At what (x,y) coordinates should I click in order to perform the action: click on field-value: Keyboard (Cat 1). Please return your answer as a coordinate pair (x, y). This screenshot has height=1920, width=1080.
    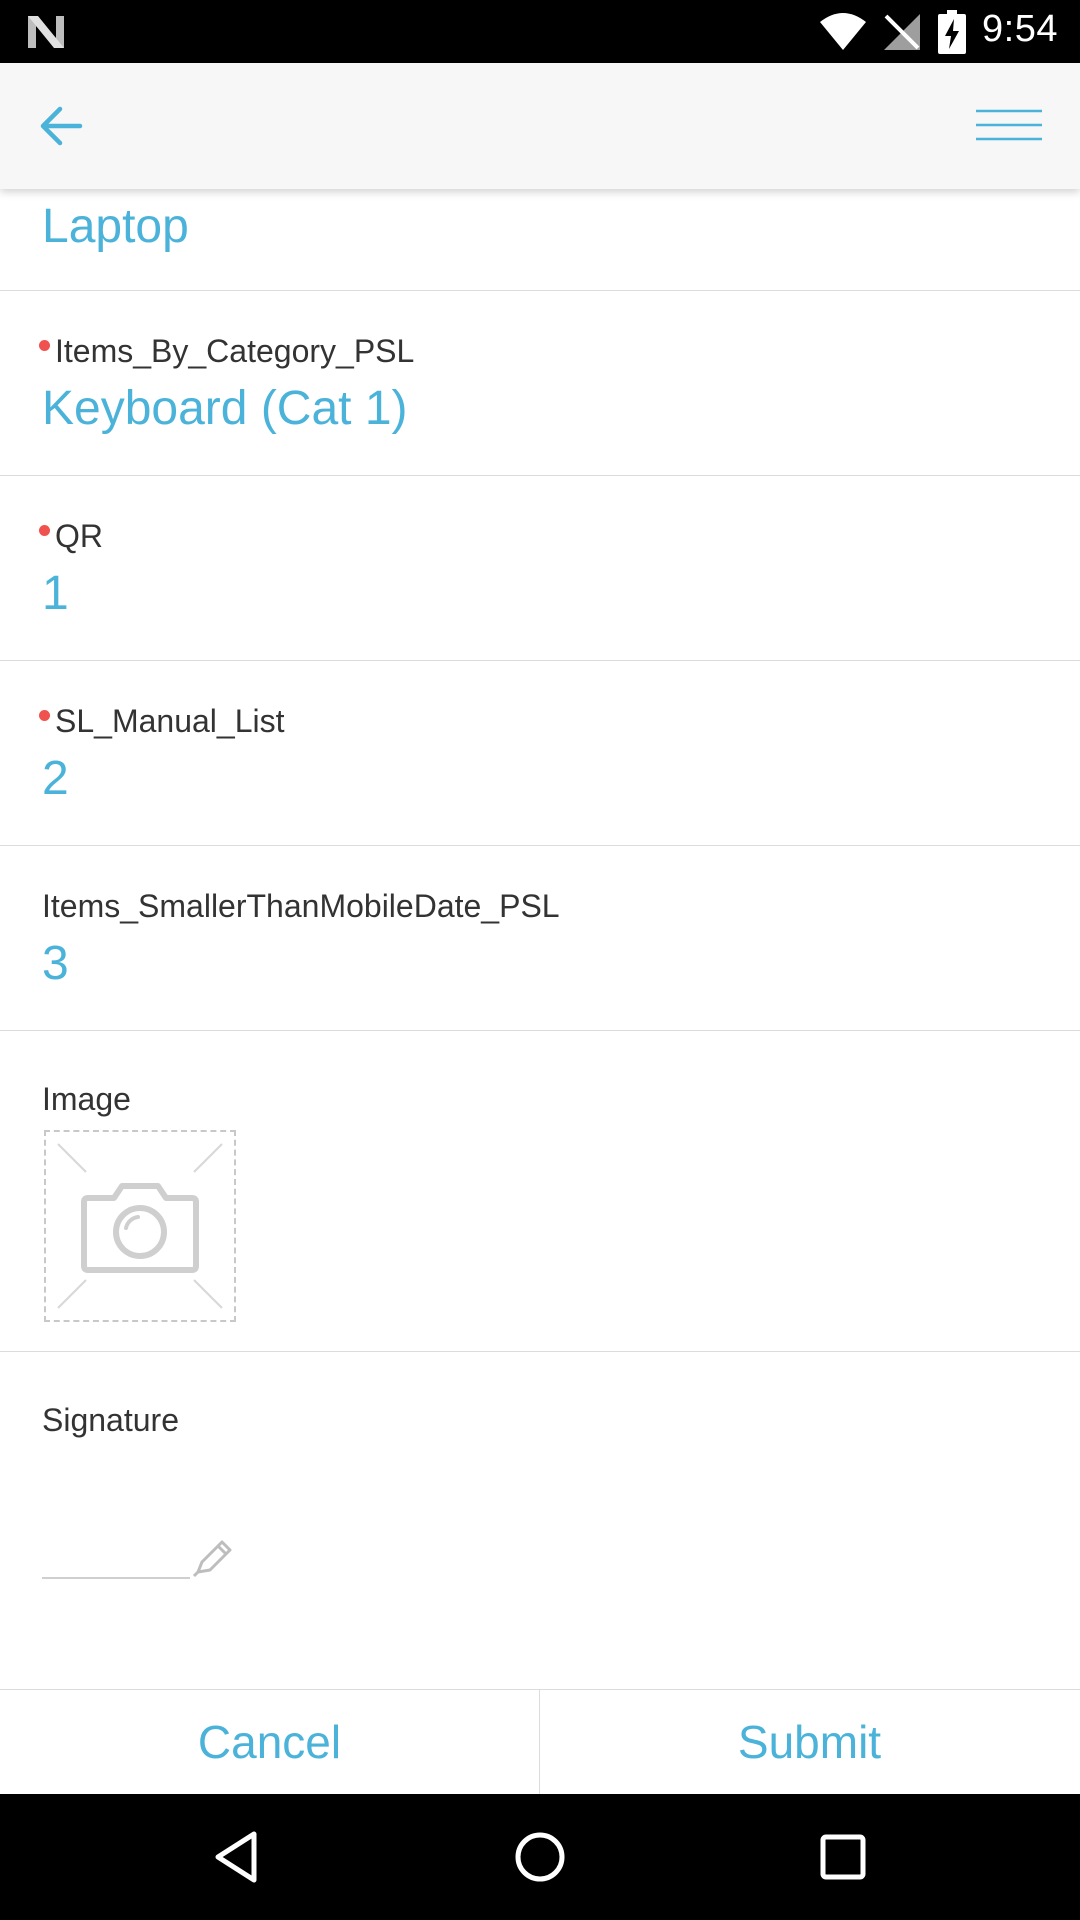
    Looking at the image, I should click on (225, 408).